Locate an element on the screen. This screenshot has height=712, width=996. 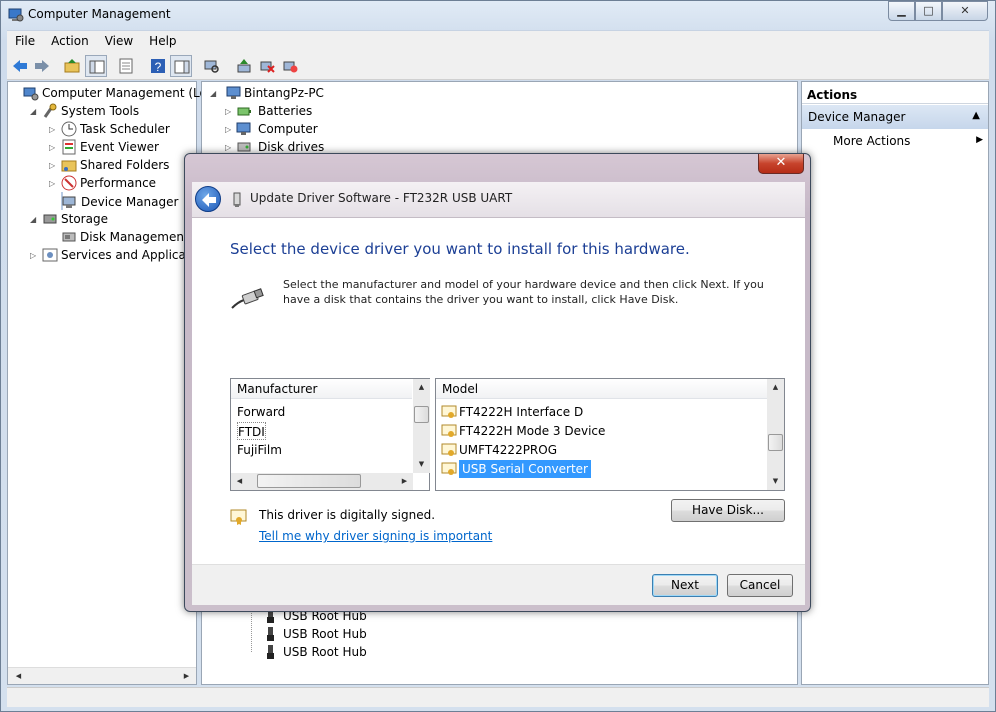
model-item-label: USB Serial Converter is located at coordinates (525, 469).